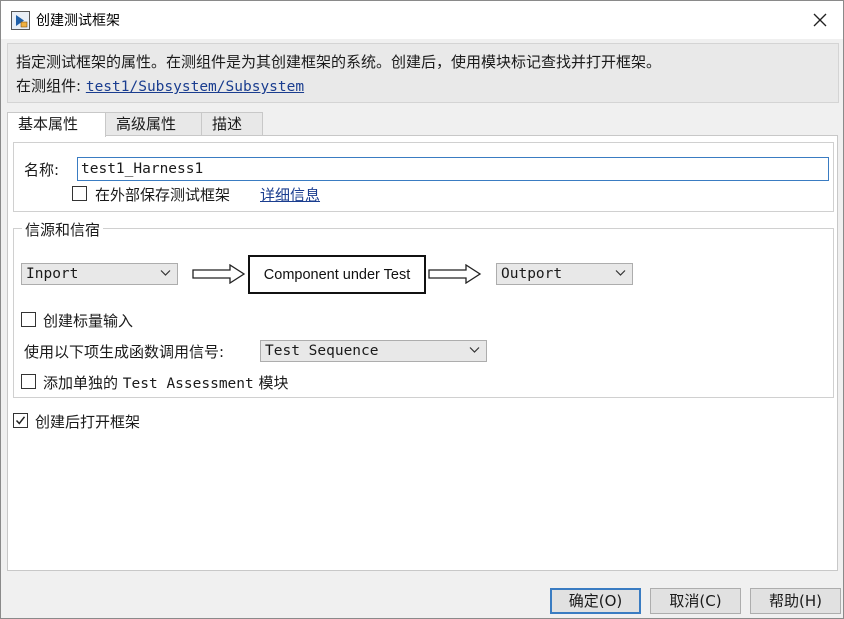 The width and height of the screenshot is (844, 619). I want to click on tab-advanced: 高级属性, so click(153, 124).